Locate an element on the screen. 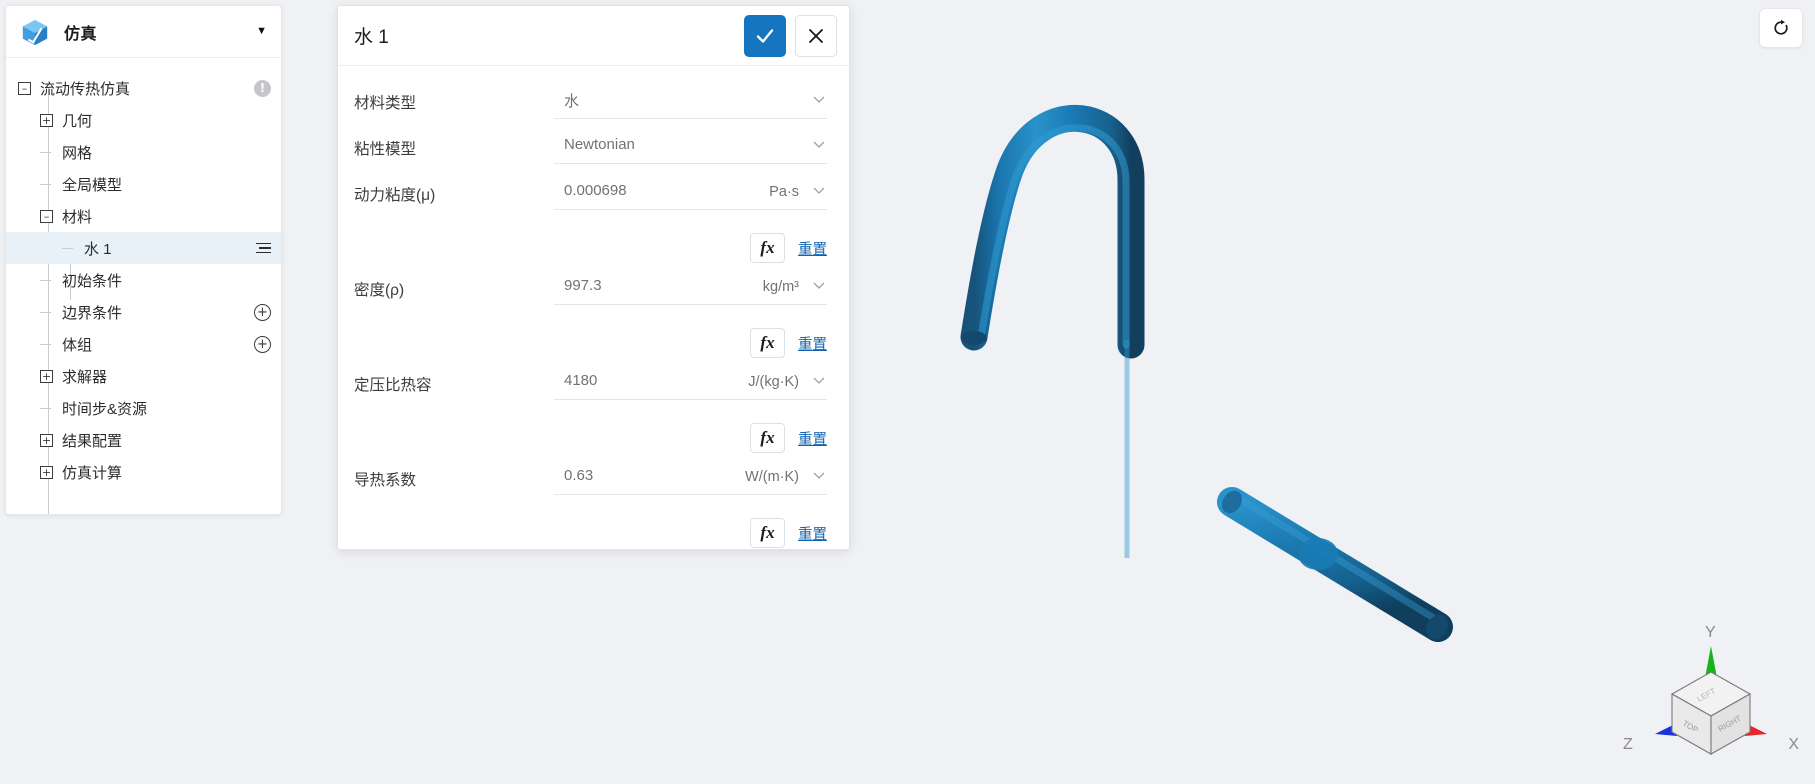 Image resolution: width=1815 pixels, height=784 pixels. tree-item-6: 初始条件 is located at coordinates (143, 280).